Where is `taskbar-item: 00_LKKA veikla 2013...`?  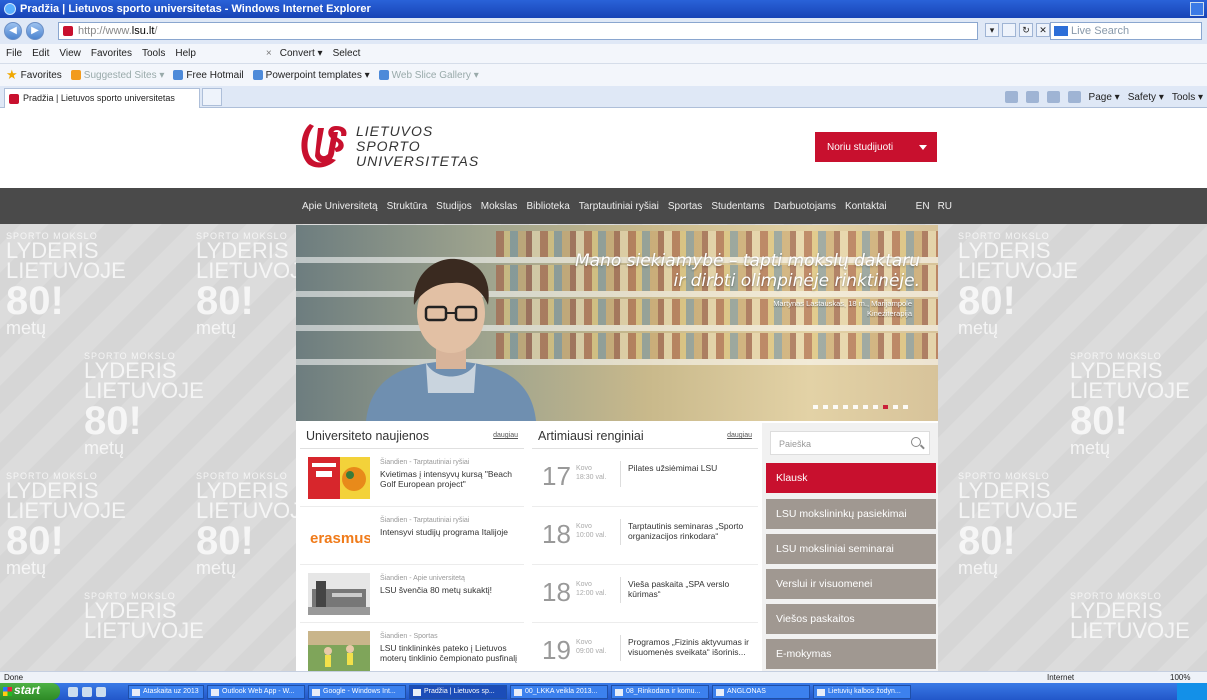
taskbar-item: 00_LKKA veikla 2013... is located at coordinates (559, 691).